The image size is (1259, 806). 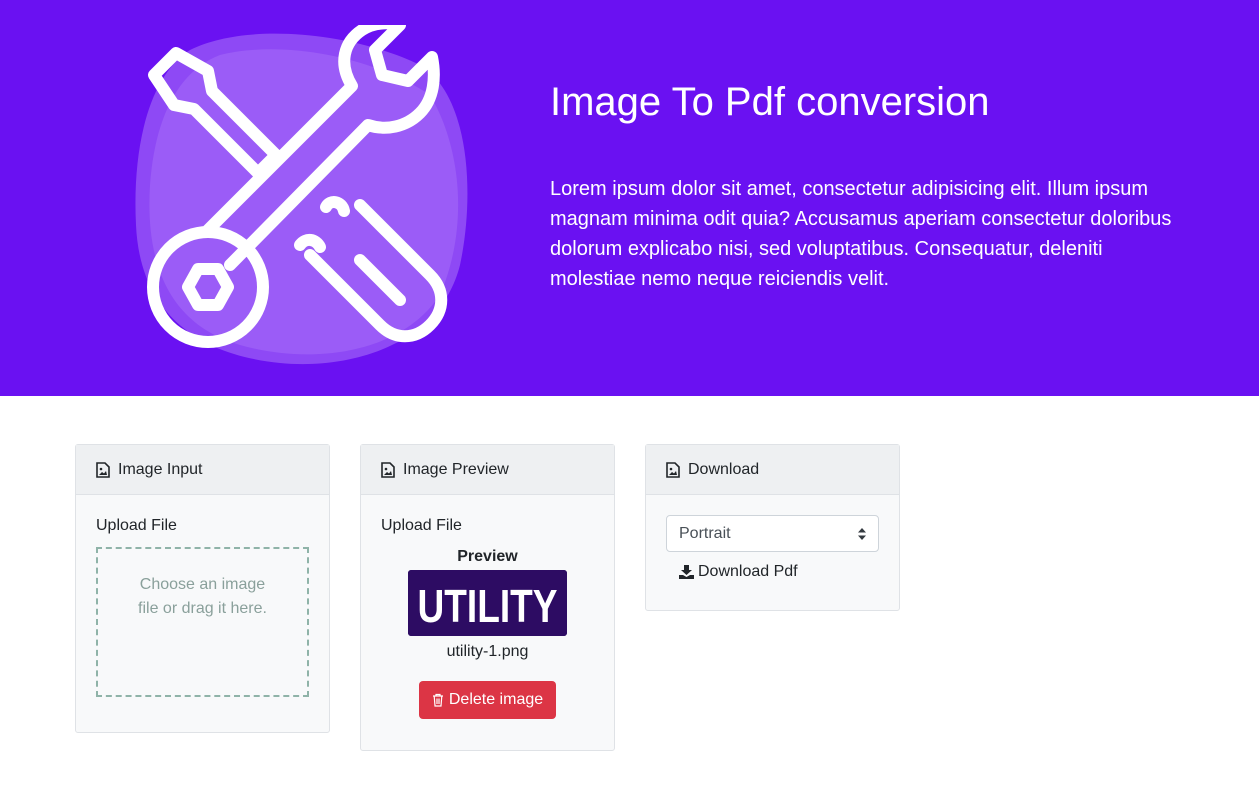 I want to click on file-name: utility-1.png, so click(x=487, y=651).